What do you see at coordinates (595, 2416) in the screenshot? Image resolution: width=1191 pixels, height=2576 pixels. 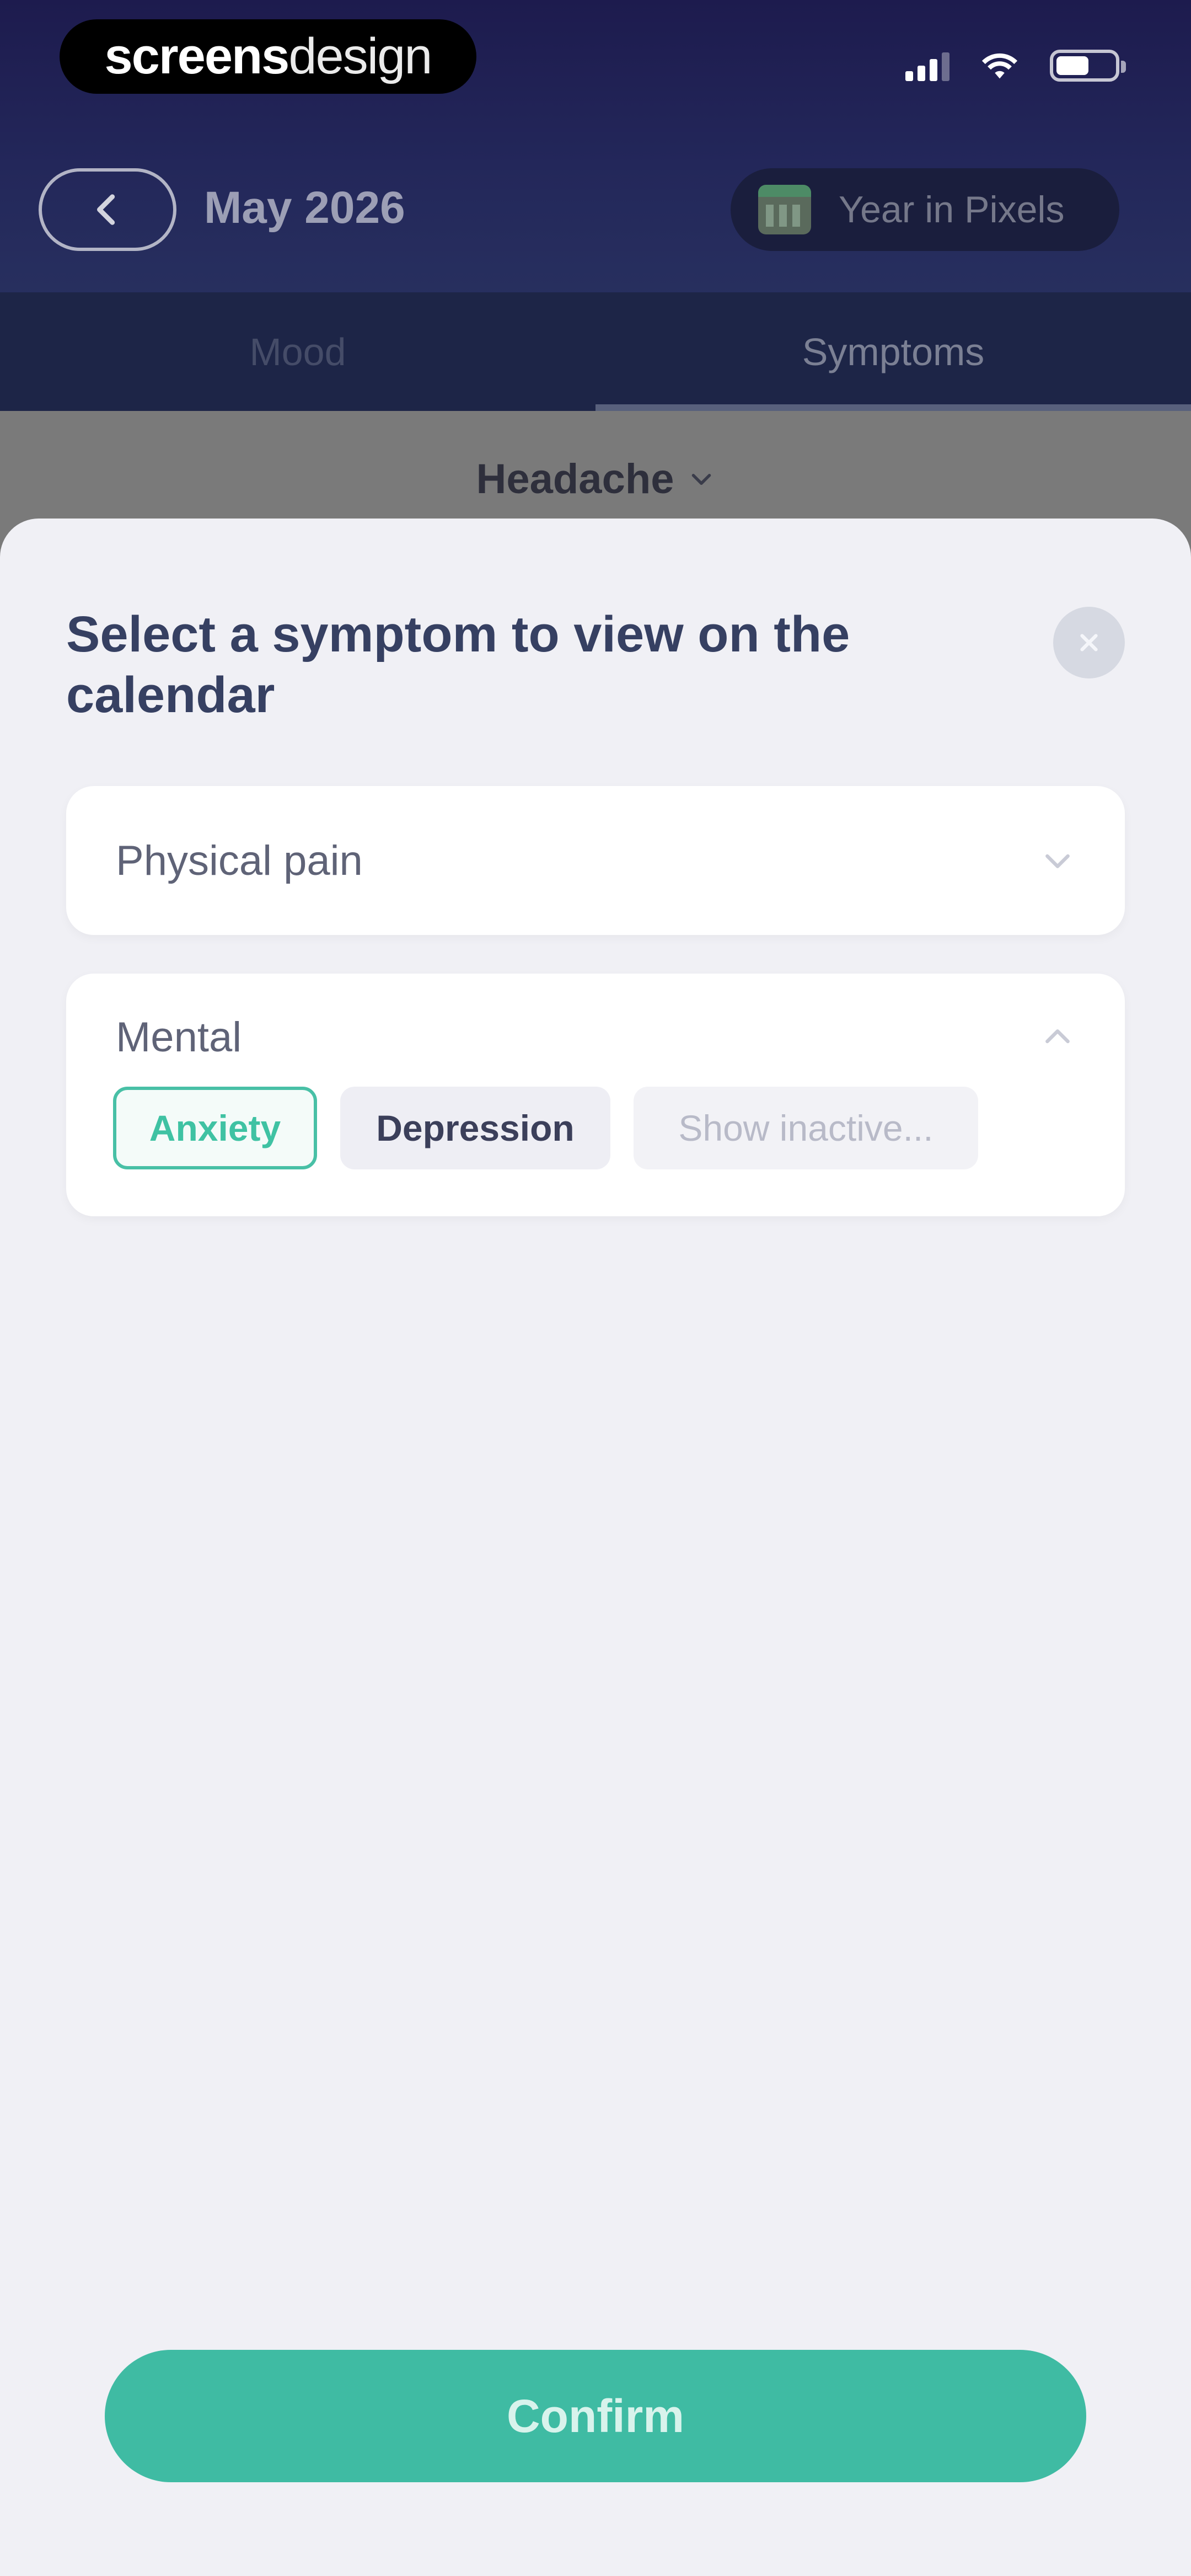 I see `confirm-button: Confirm` at bounding box center [595, 2416].